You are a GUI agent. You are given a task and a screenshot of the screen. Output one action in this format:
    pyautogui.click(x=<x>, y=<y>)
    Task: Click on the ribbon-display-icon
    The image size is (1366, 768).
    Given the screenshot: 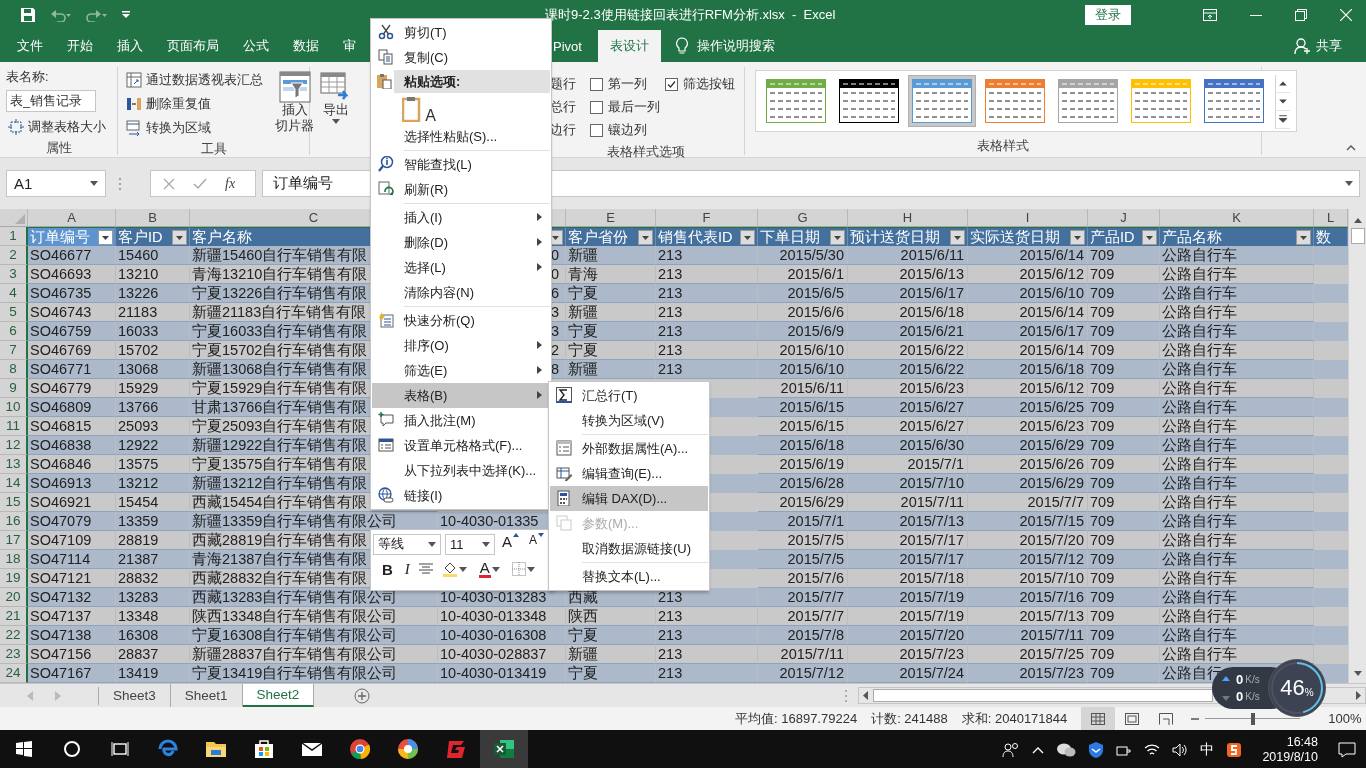 What is the action you would take?
    pyautogui.click(x=1210, y=15)
    